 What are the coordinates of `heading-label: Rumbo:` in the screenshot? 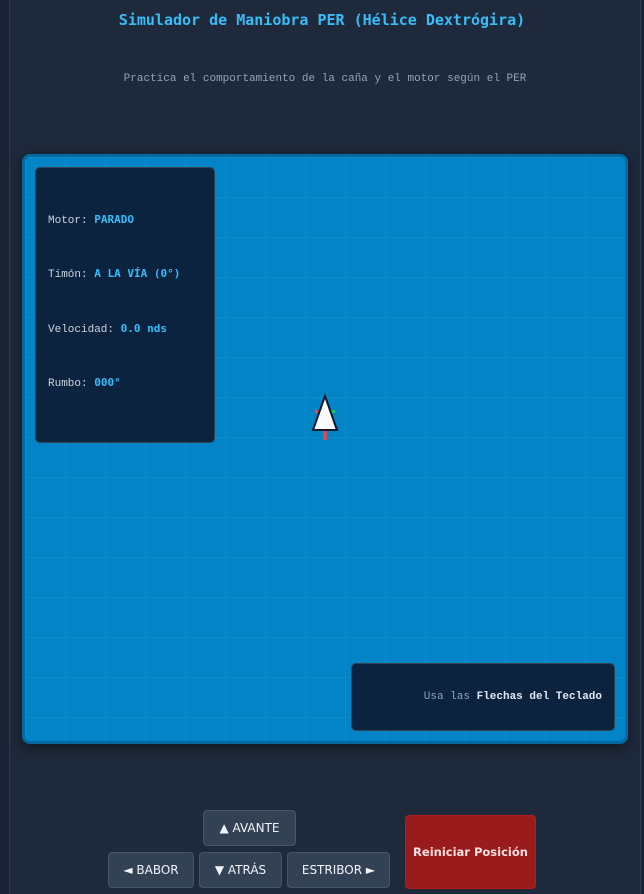 It's located at (68, 384).